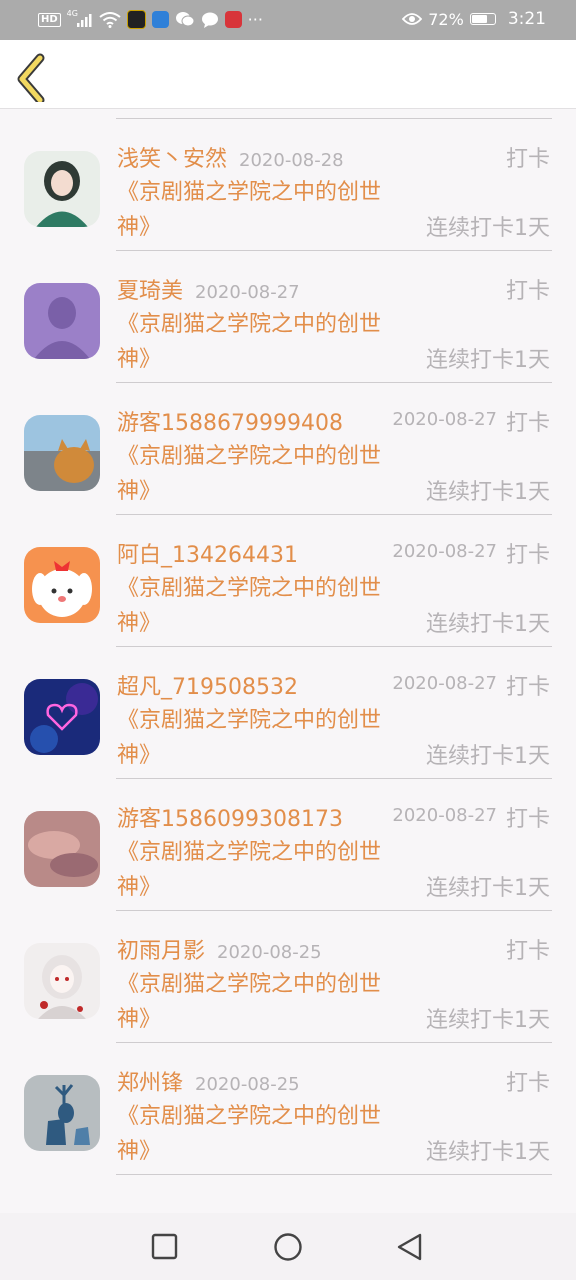 The height and width of the screenshot is (1280, 576). I want to click on list-item: 郑州锋 2020-08-25 打卡《京剧猫之学院之中的创世神》连续打卡1天, so click(288, 1109).